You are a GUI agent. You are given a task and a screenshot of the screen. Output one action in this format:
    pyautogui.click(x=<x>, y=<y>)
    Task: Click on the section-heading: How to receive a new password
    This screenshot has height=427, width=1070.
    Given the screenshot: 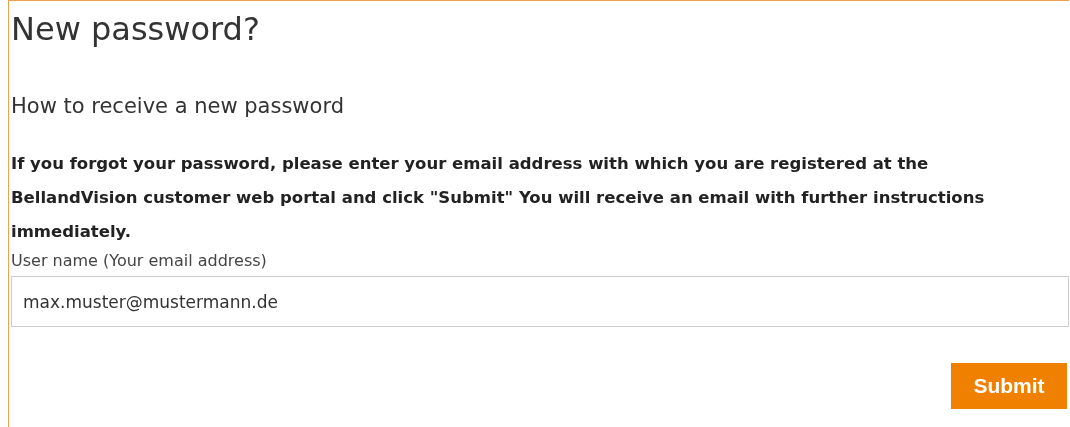 What is the action you would take?
    pyautogui.click(x=178, y=106)
    